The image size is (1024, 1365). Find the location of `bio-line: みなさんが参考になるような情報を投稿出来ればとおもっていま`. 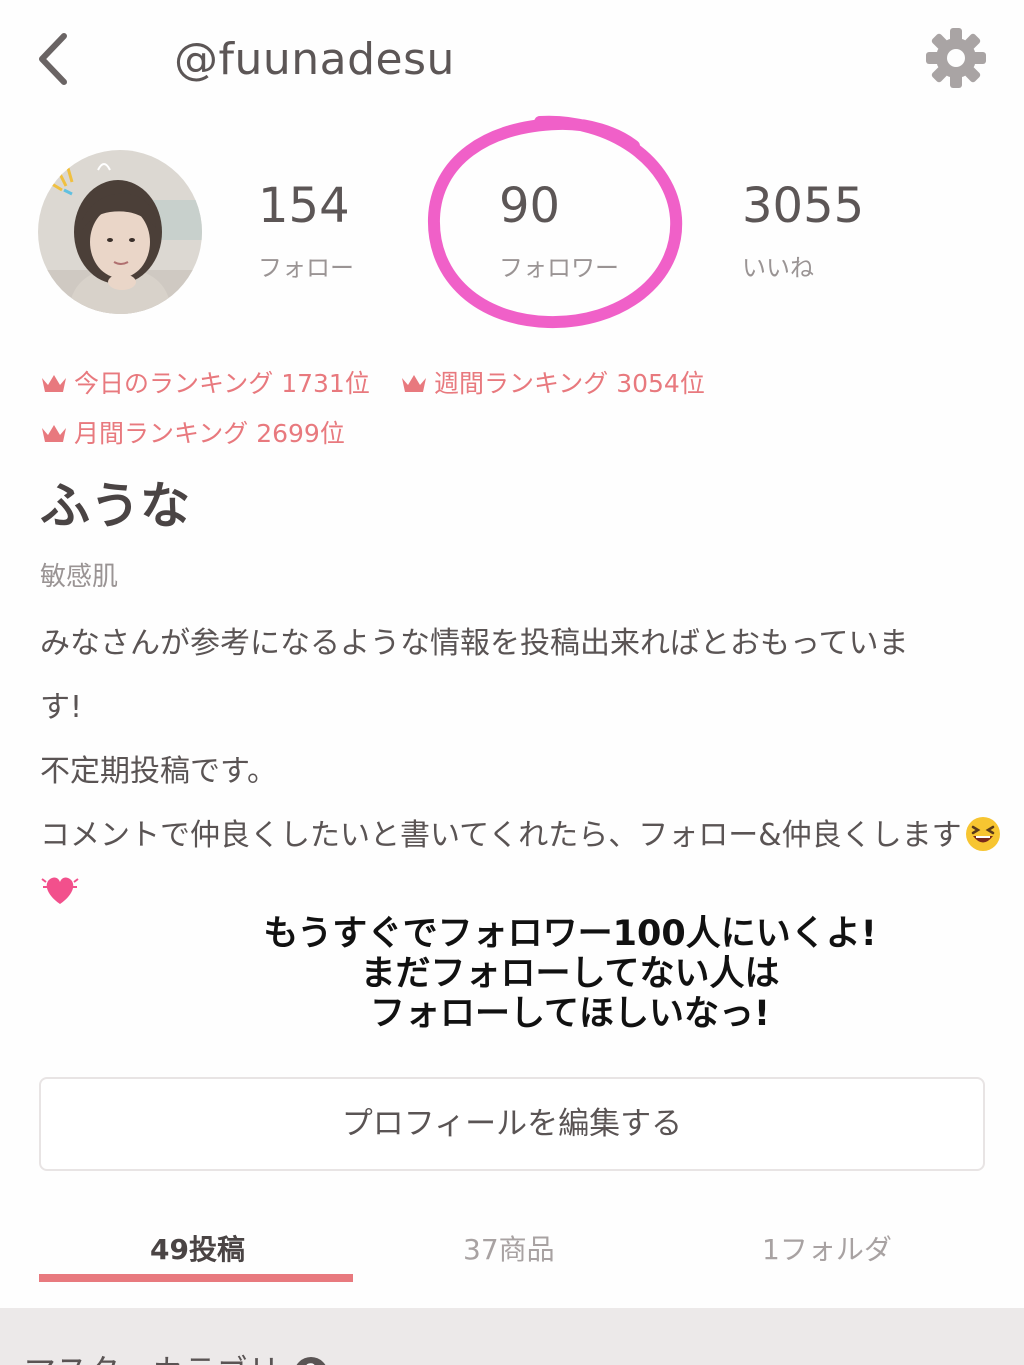

bio-line: みなさんが参考になるような情報を投稿出来ればとおもっていま is located at coordinates (474, 643).